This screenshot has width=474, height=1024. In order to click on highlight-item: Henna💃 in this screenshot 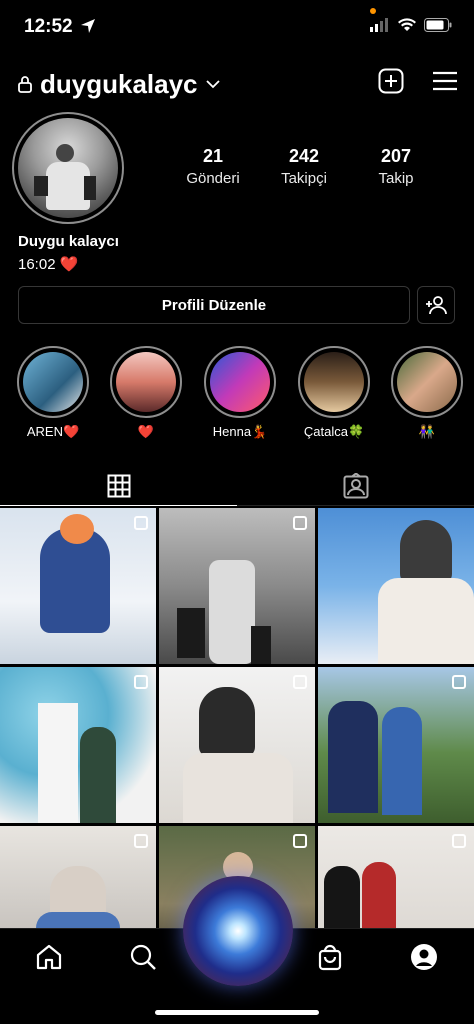, I will do `click(240, 393)`.